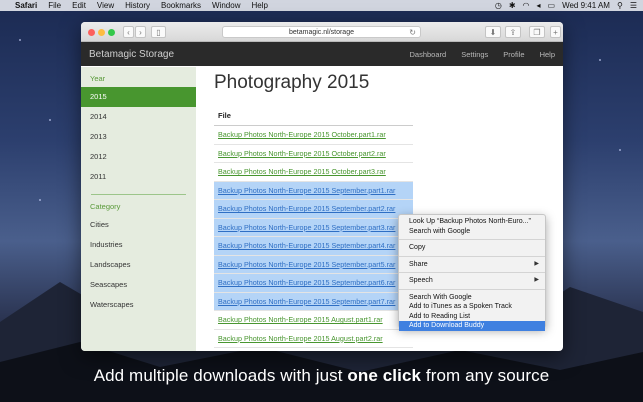 Image resolution: width=643 pixels, height=402 pixels. What do you see at coordinates (472, 317) in the screenshot?
I see `menu-item-add-to-reading-list: Add to Reading List` at bounding box center [472, 317].